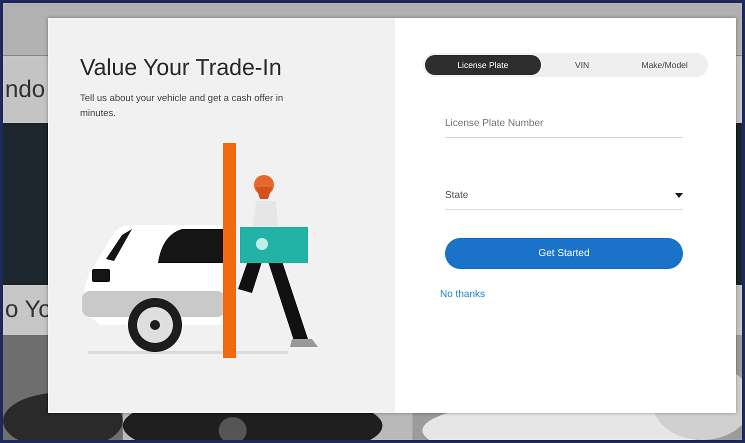 Image resolution: width=745 pixels, height=443 pixels. What do you see at coordinates (181, 67) in the screenshot?
I see `dialog-title: Value Your Trade-In` at bounding box center [181, 67].